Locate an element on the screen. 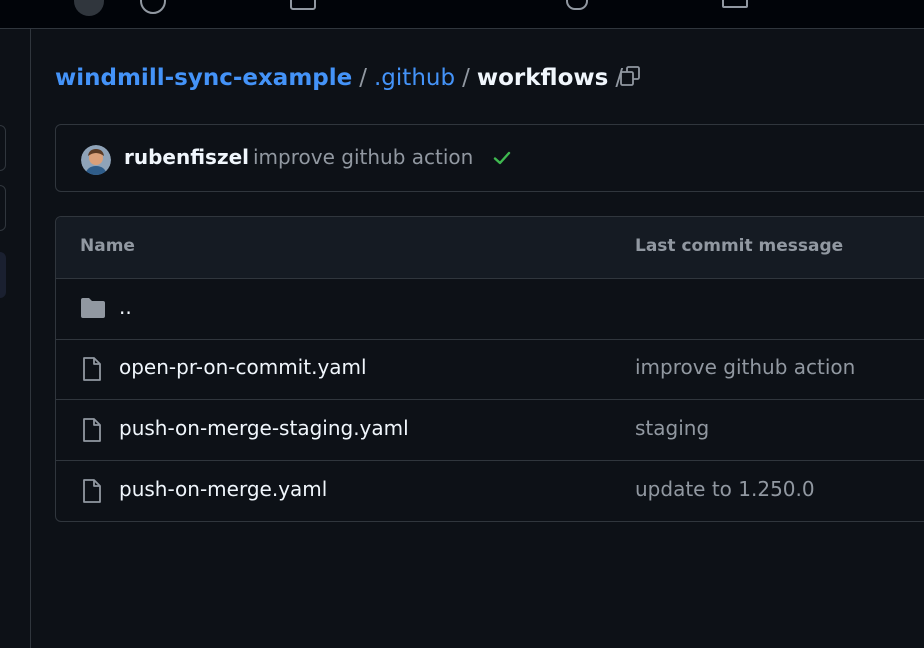 The width and height of the screenshot is (924, 648). avatar is located at coordinates (96, 160).